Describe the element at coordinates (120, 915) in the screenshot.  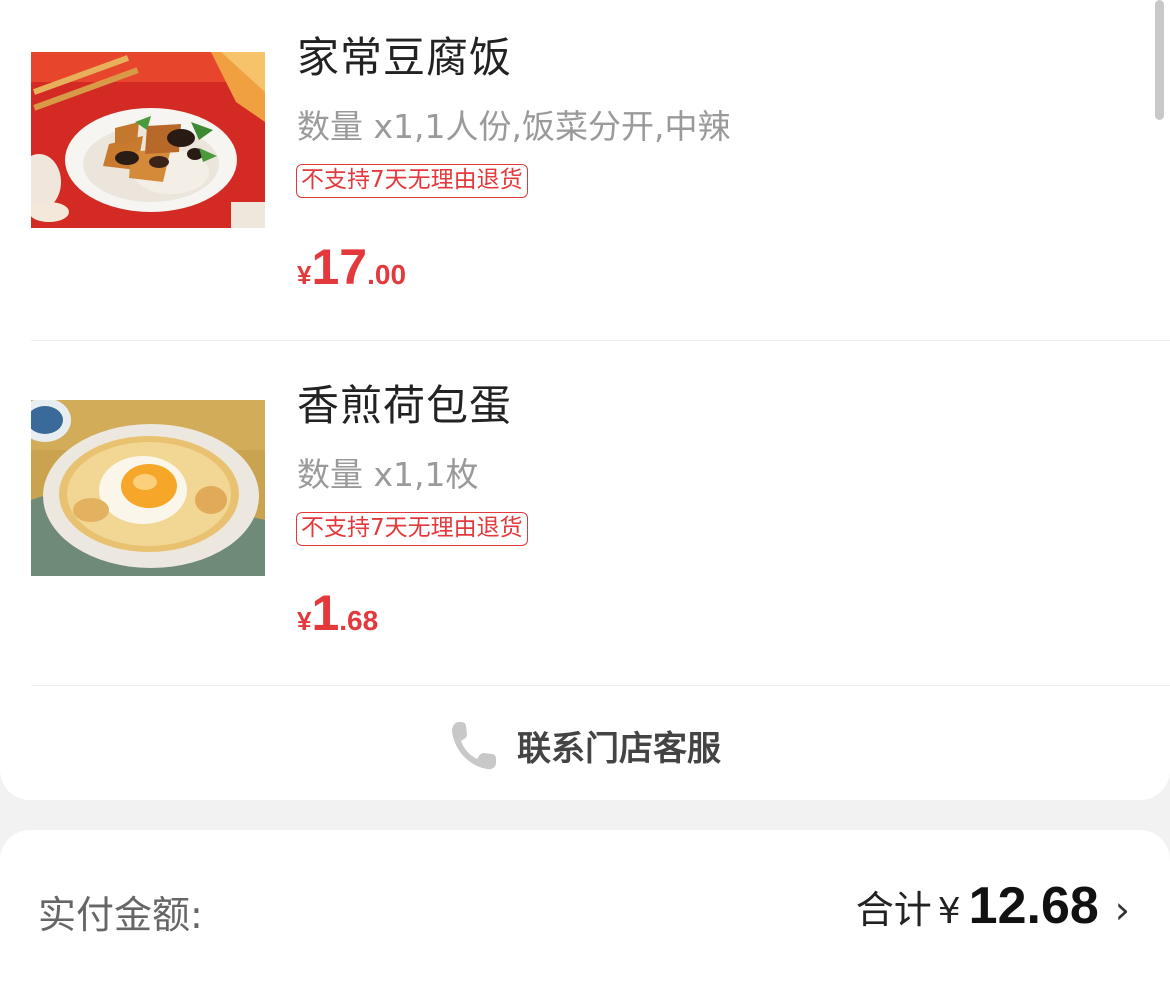
I see `paid-amount-label: 实付金额:` at that location.